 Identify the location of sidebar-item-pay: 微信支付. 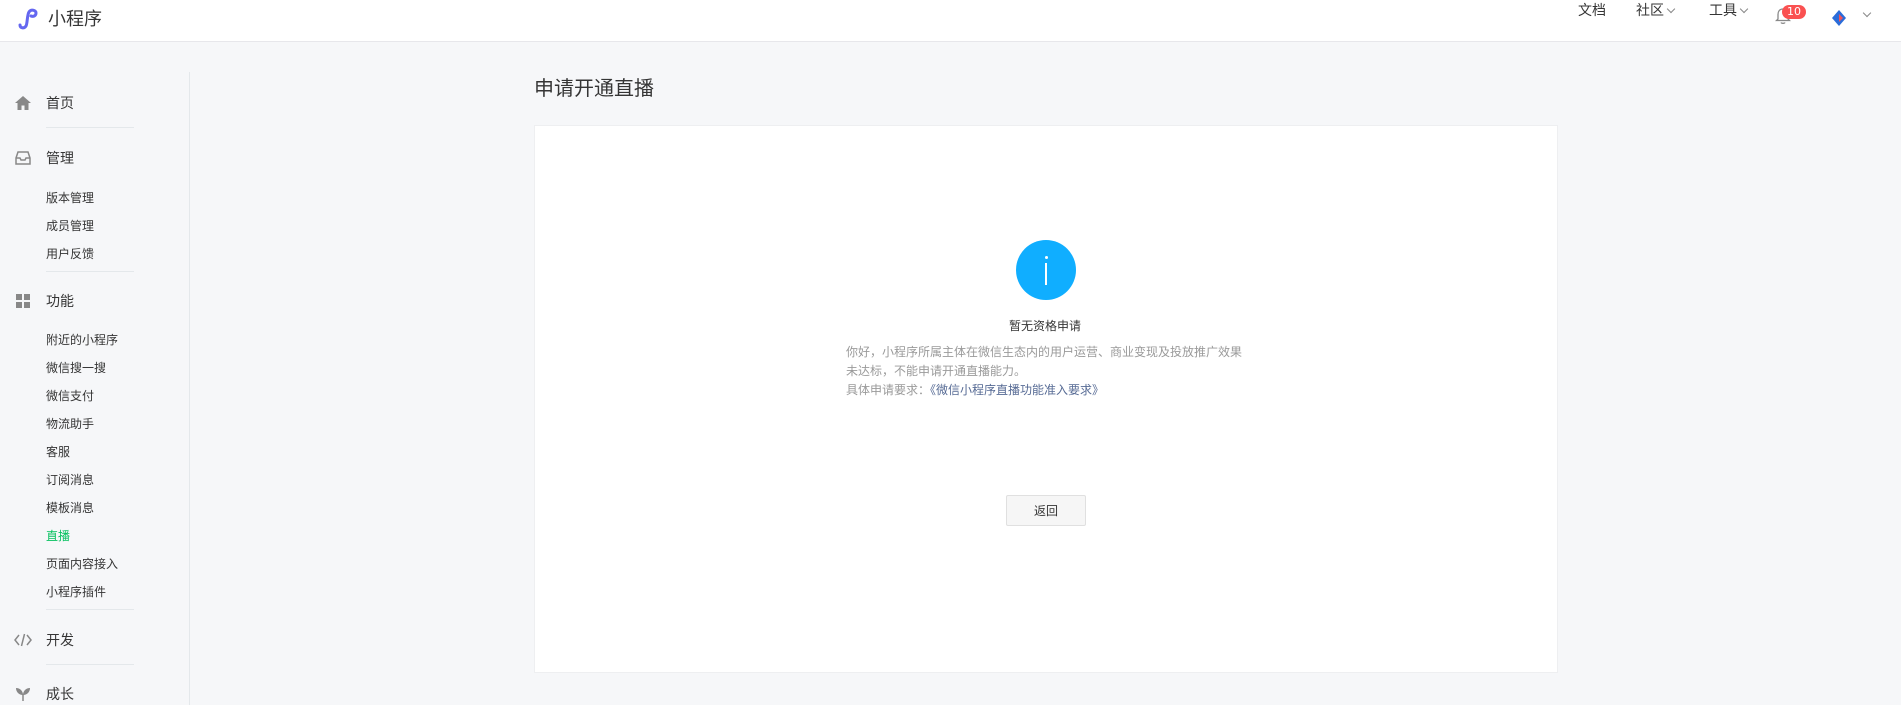
(70, 395).